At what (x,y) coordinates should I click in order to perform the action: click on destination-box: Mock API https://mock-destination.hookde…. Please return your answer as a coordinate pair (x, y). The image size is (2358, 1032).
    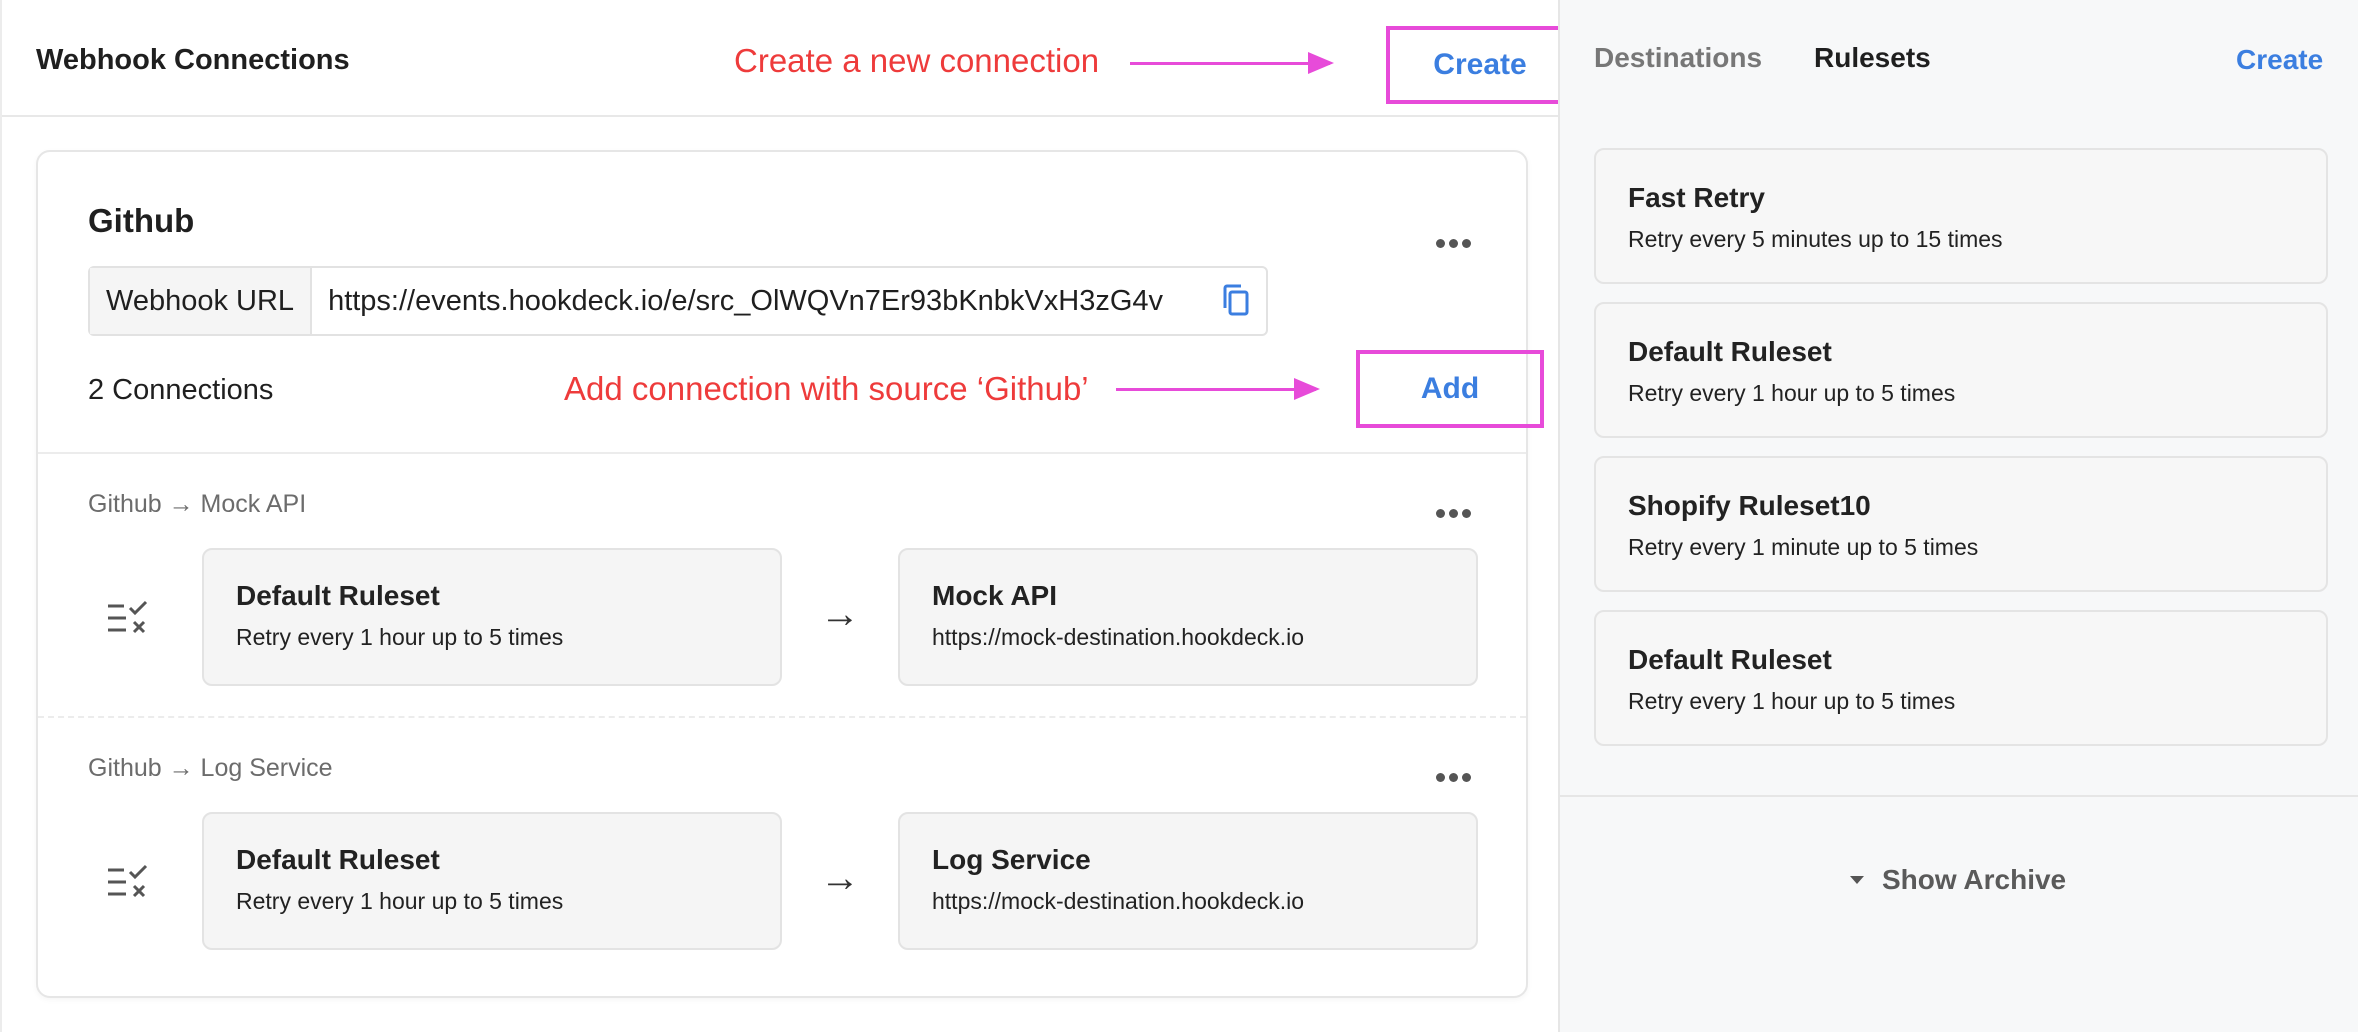
    Looking at the image, I should click on (1188, 617).